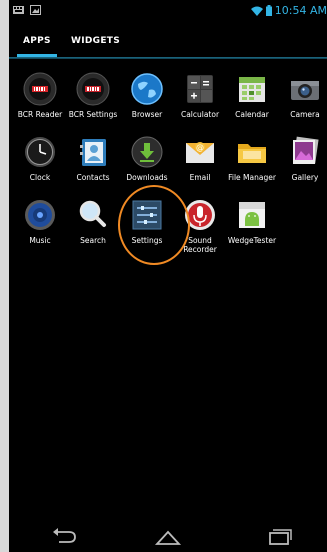 Image resolution: width=327 pixels, height=552 pixels. What do you see at coordinates (93, 89) in the screenshot?
I see `barcode-settings-icon` at bounding box center [93, 89].